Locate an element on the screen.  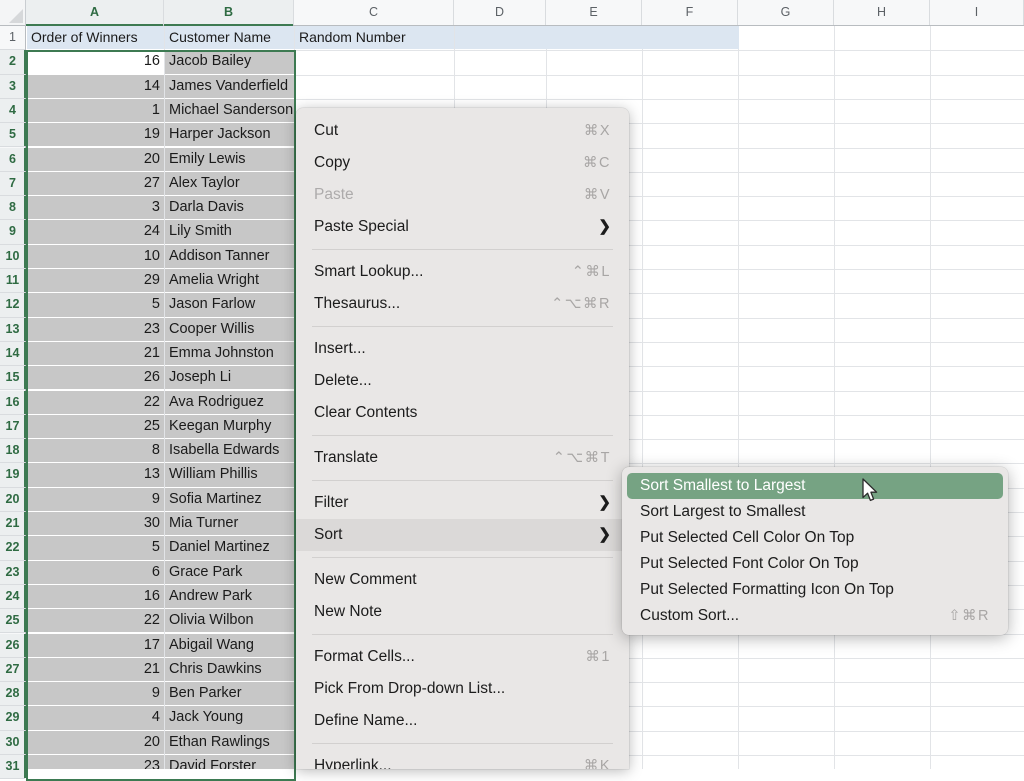
column-header-h: H is located at coordinates (882, 12).